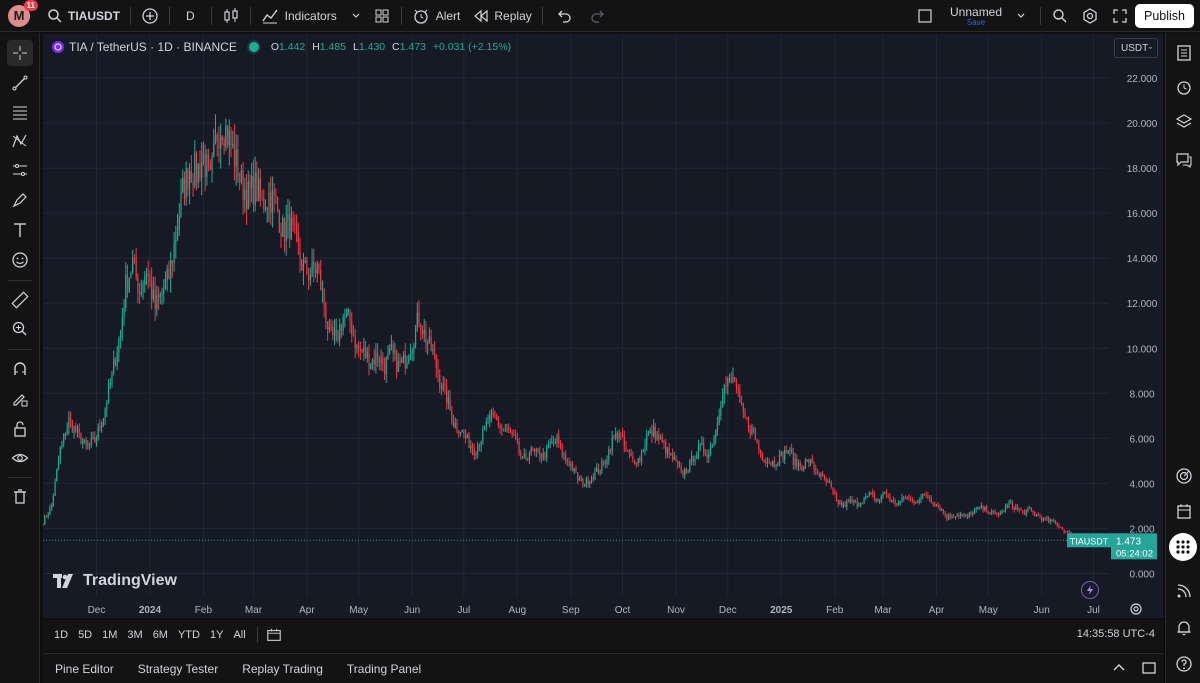  I want to click on stay-drawing-tool, so click(20, 399).